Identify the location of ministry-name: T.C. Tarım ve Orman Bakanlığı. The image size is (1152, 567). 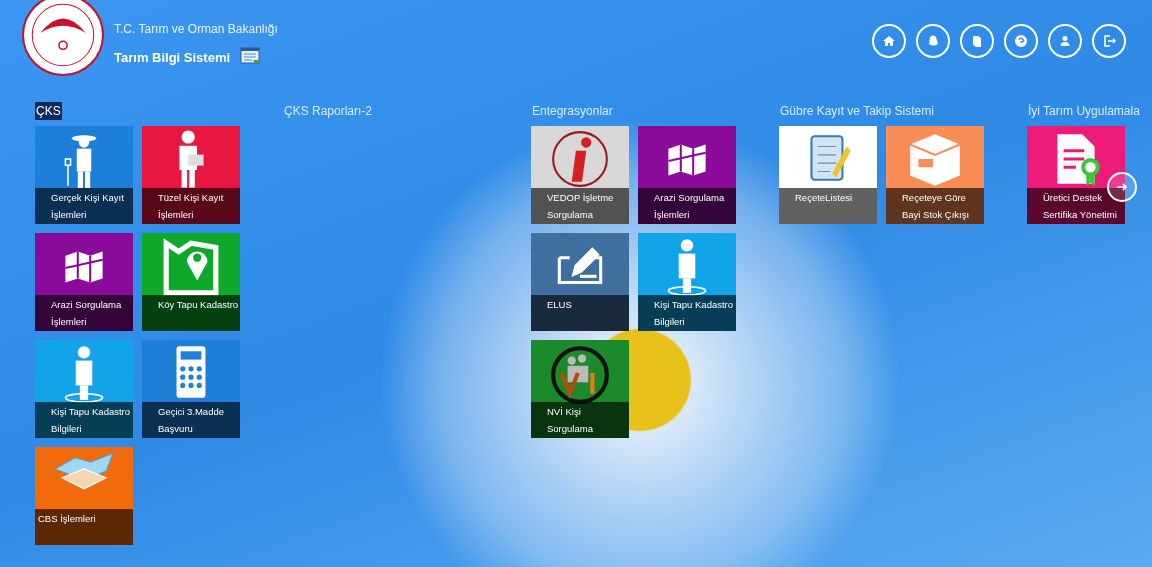
(196, 29).